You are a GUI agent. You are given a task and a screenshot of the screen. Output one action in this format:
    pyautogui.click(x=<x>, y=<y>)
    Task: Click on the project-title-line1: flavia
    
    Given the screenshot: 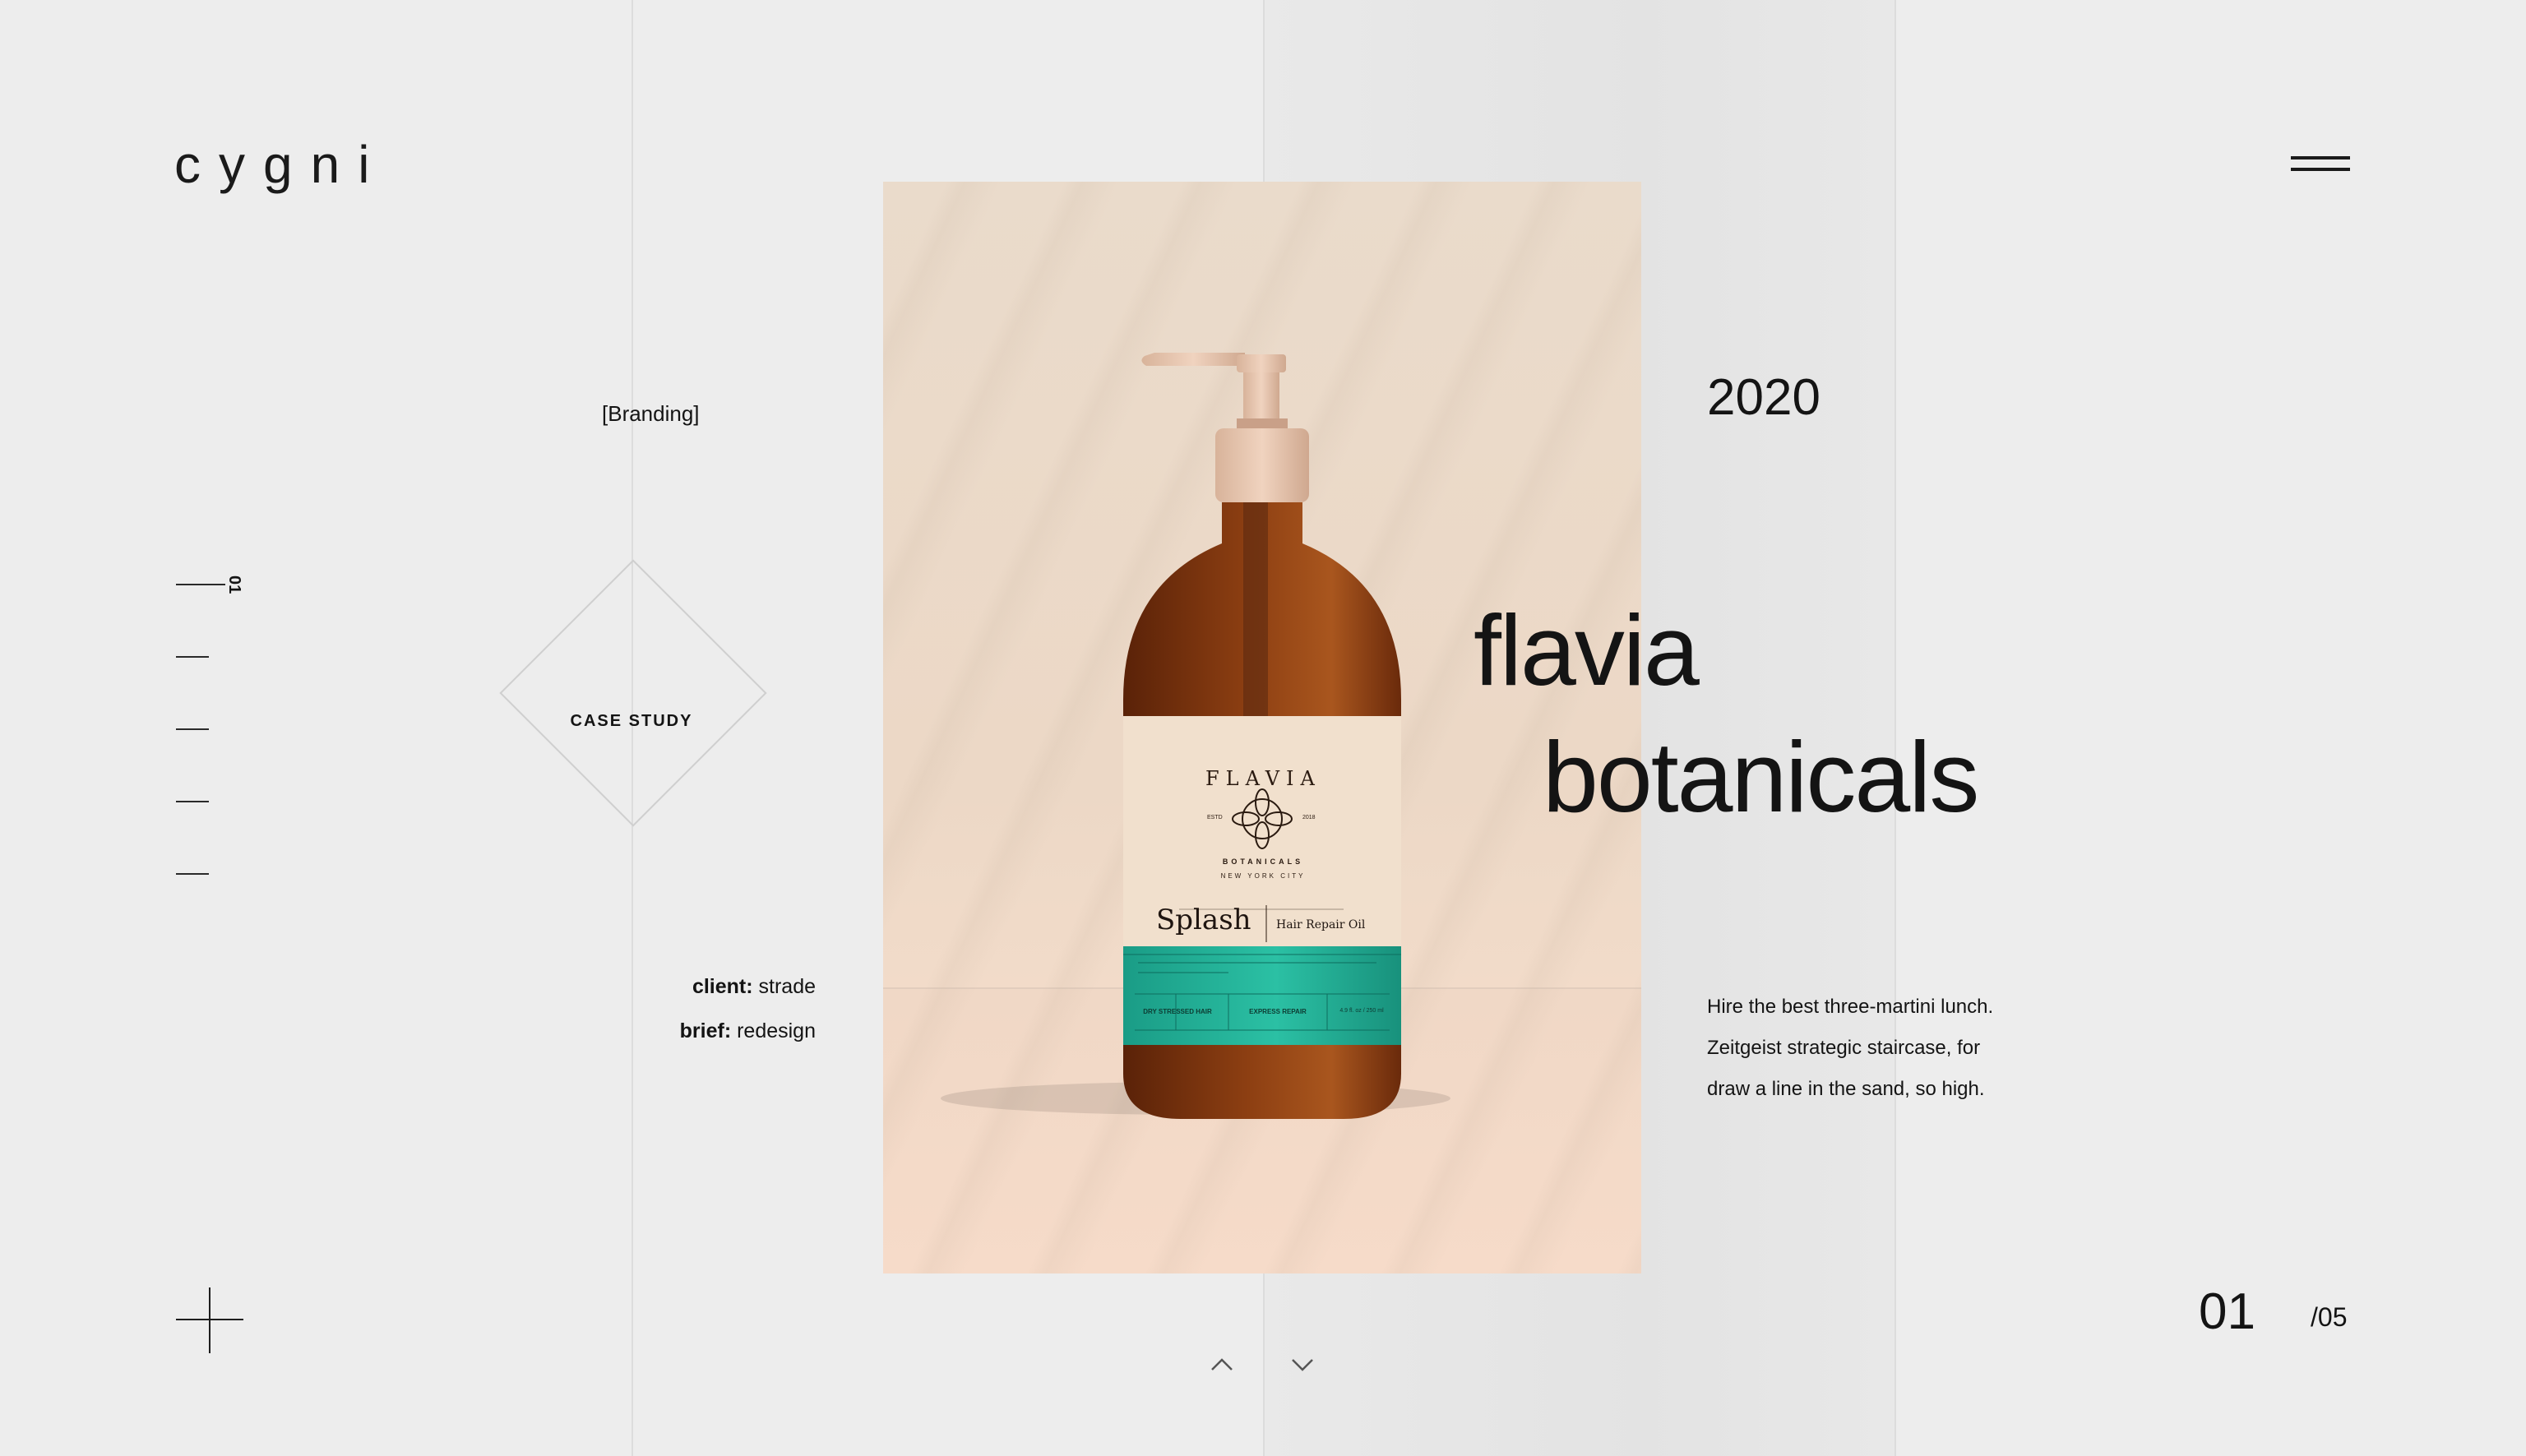 What is the action you would take?
    pyautogui.click(x=1587, y=650)
    